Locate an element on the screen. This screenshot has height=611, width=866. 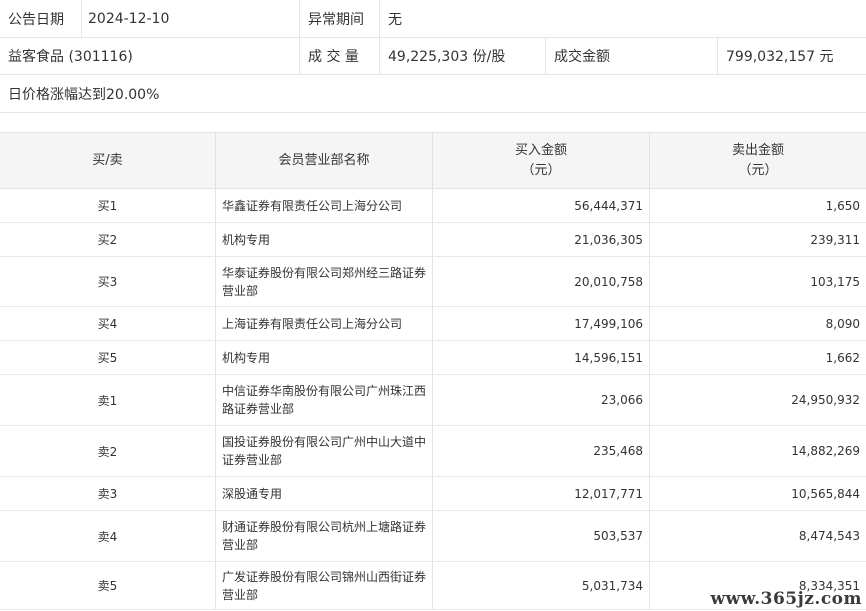
table-header: 买/卖 会员营业部名称 买入金额 （元） 卖出金额 （元） is located at coordinates (433, 160).